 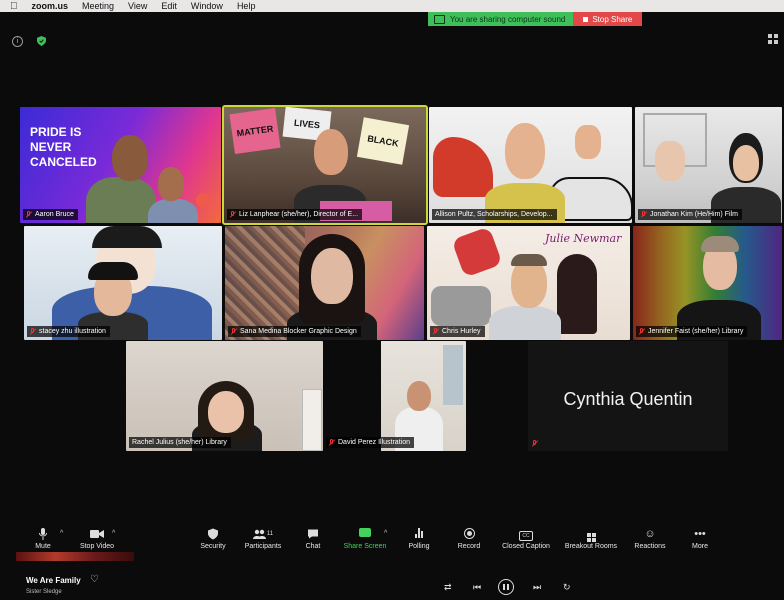 I want to click on more-dots-icon: •••, so click(x=700, y=534).